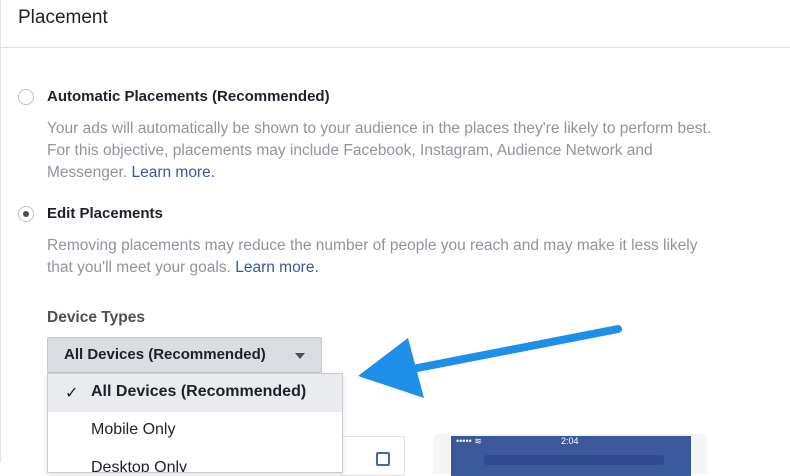 The image size is (790, 476). I want to click on edit-learn-more-link: Learn more., so click(277, 267).